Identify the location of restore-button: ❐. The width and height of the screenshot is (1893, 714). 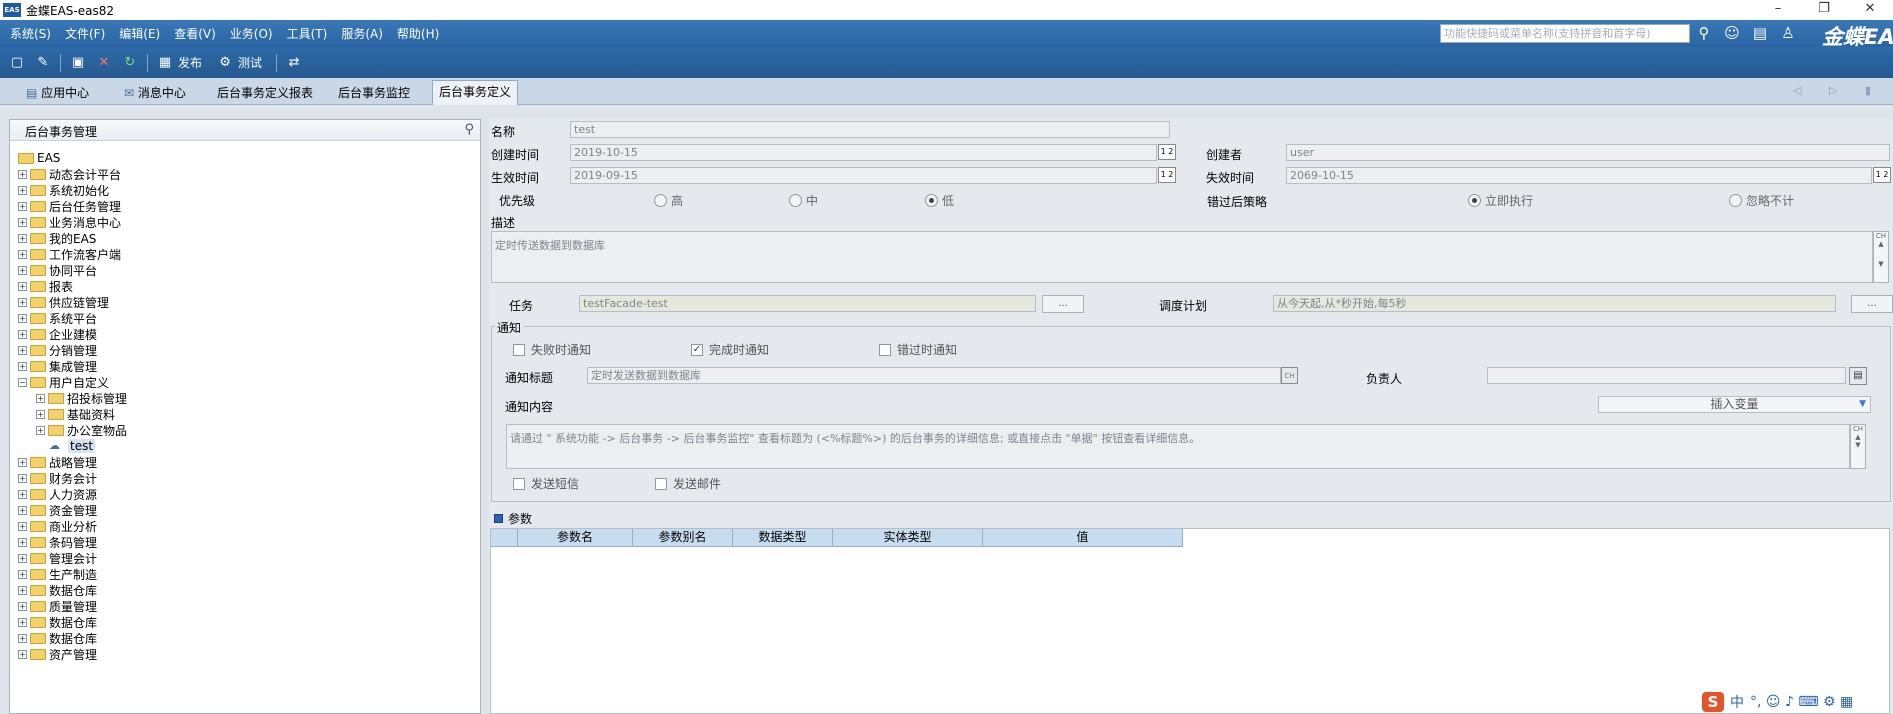
(1824, 10).